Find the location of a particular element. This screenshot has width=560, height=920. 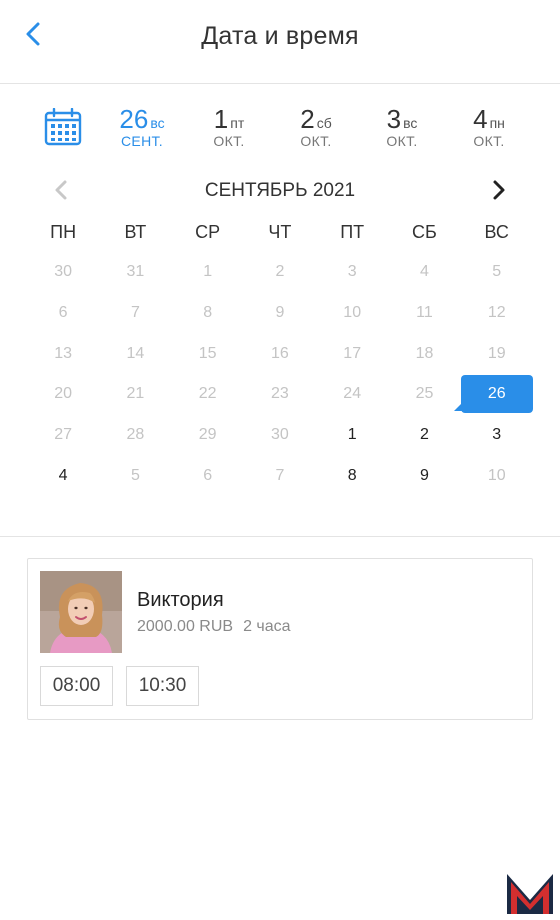

calendar-day: 18 is located at coordinates (424, 353).